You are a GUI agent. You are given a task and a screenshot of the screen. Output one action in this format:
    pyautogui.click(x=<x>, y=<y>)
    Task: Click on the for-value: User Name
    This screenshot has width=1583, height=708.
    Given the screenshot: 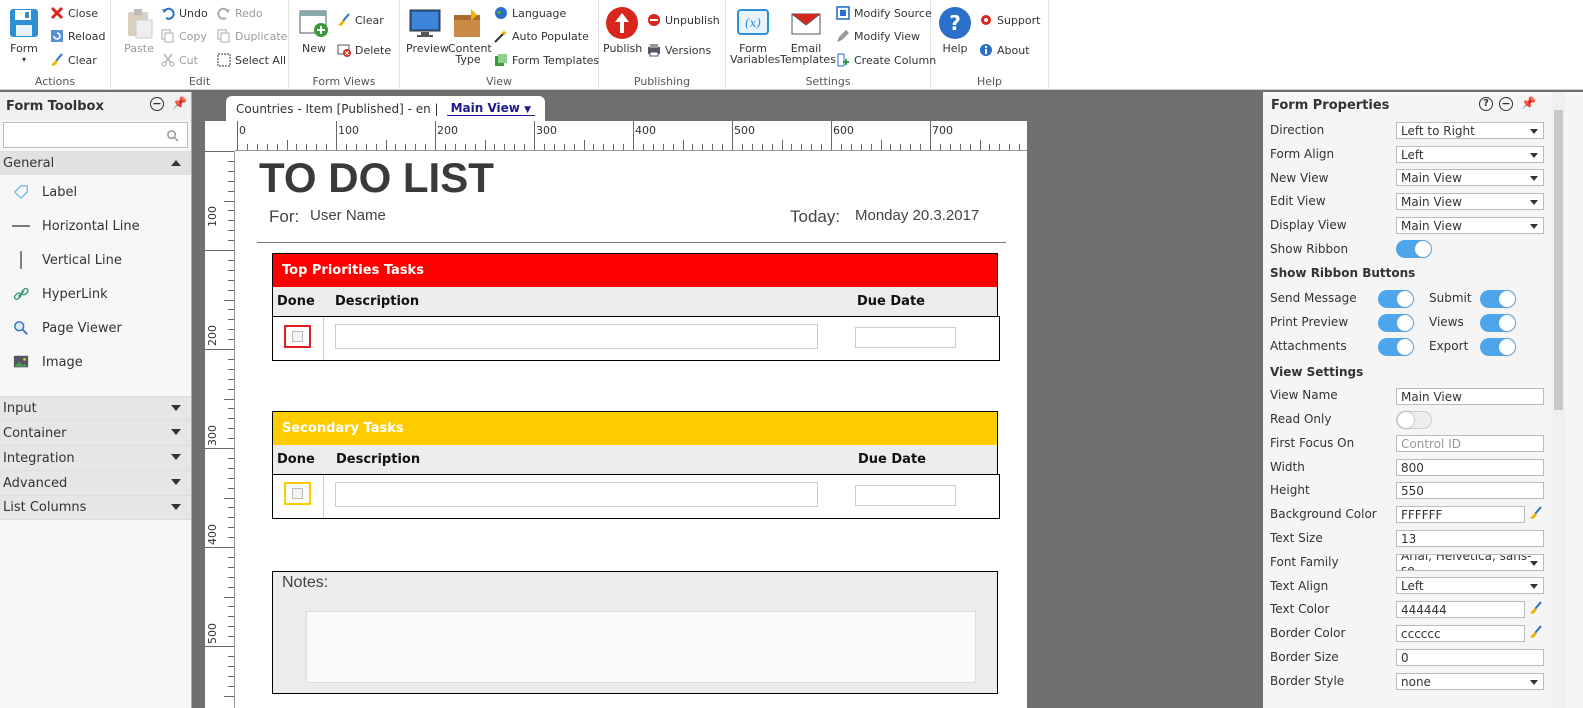 What is the action you would take?
    pyautogui.click(x=348, y=215)
    